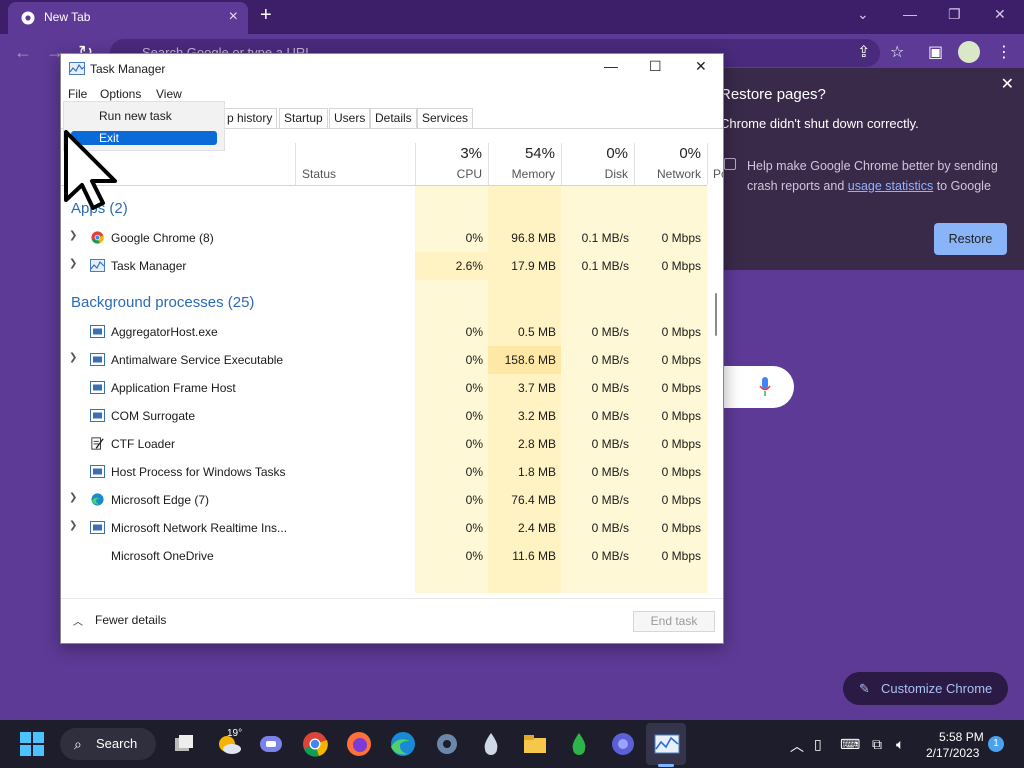 This screenshot has height=768, width=1024. I want to click on table-row: CTF Loader 0% 2.8 MB 0 MB/s 0 Mbps, so click(384, 444).